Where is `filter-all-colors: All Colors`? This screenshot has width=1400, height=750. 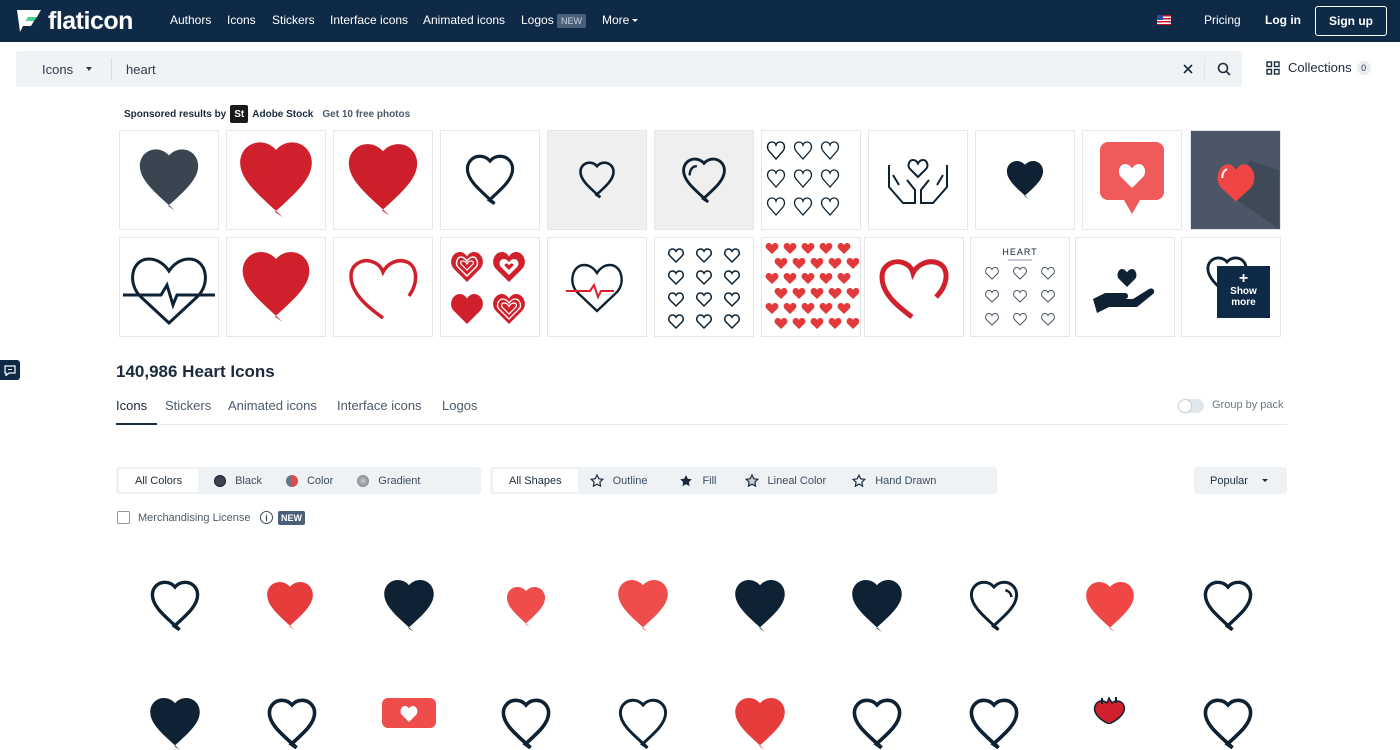
filter-all-colors: All Colors is located at coordinates (159, 480).